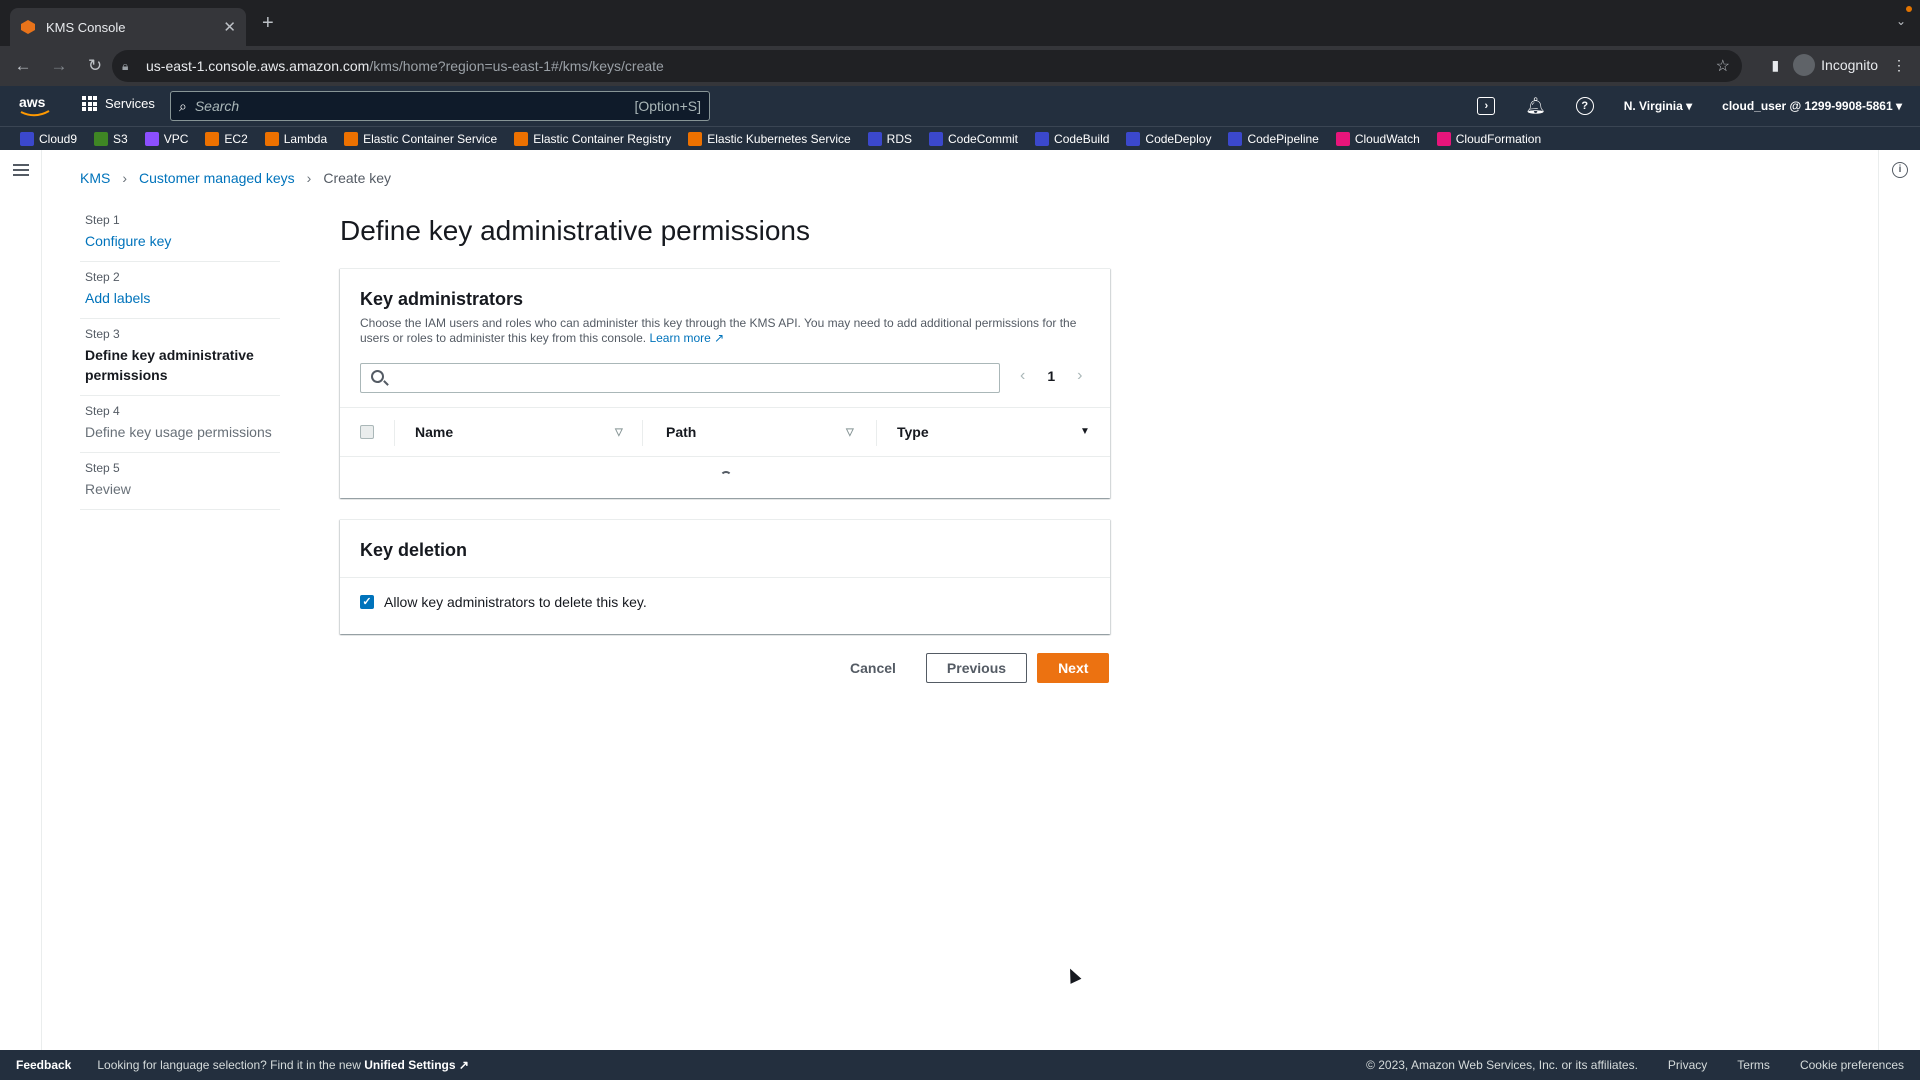  Describe the element at coordinates (95, 66) in the screenshot. I see `reload-icon: ↻` at that location.